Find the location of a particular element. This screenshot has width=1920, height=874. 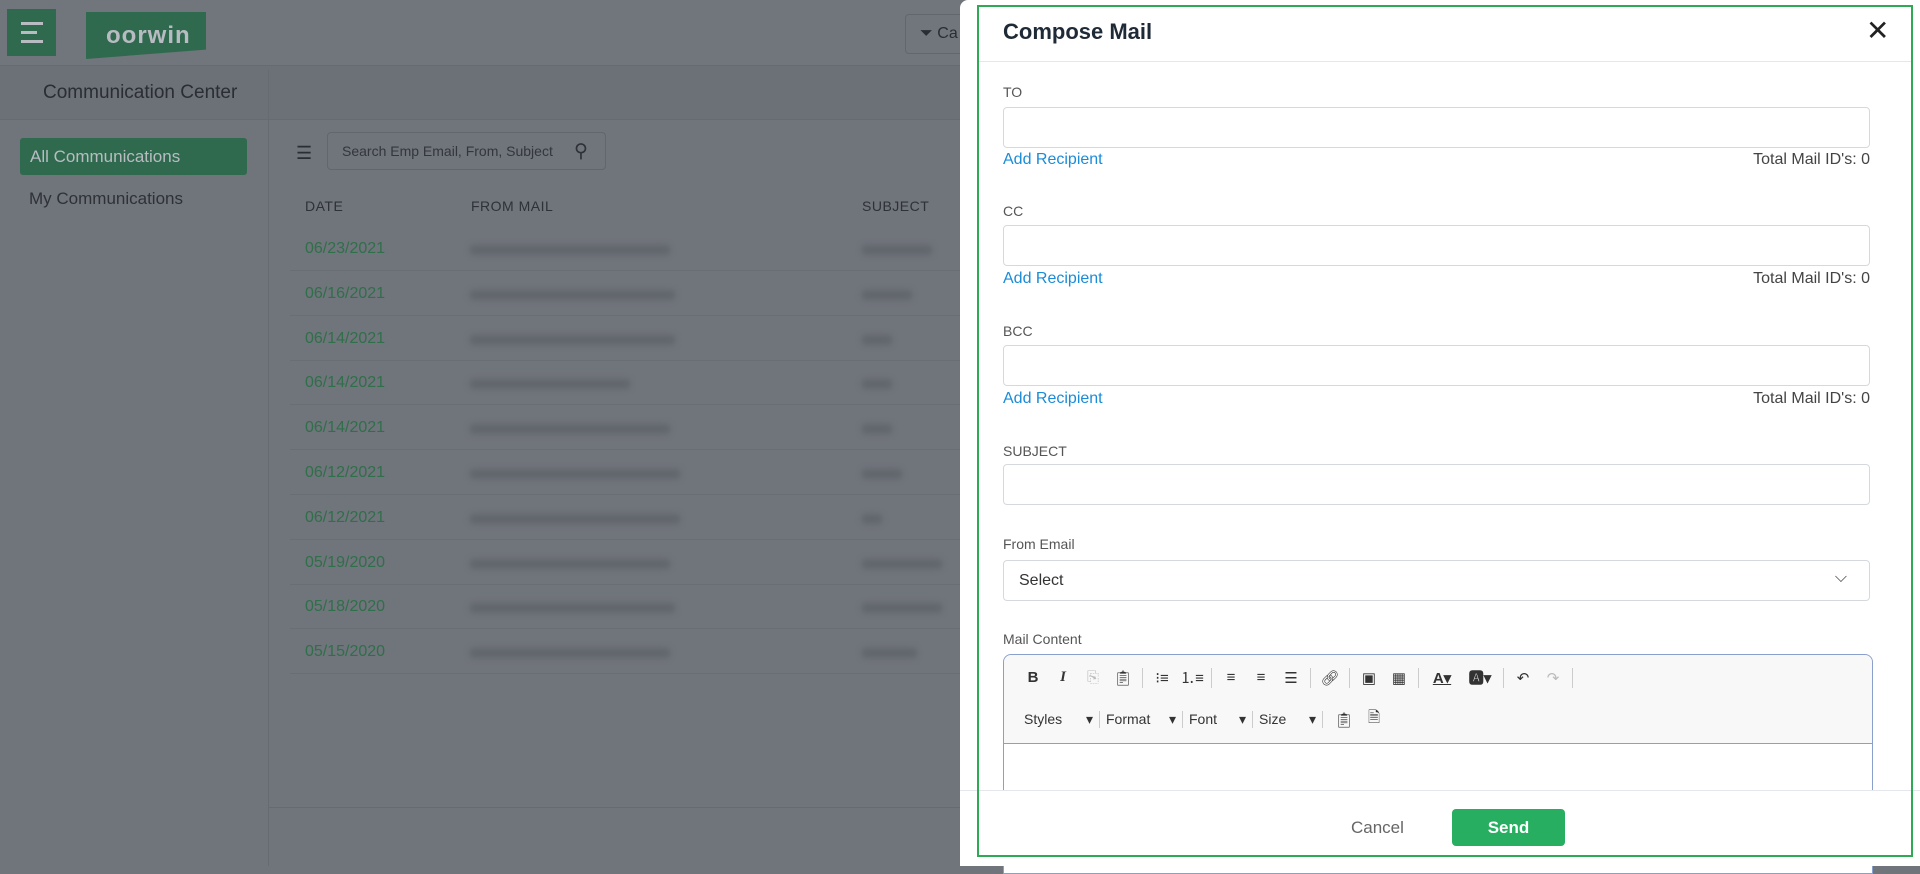

font-dropdown: Font ▾ is located at coordinates (1218, 719).